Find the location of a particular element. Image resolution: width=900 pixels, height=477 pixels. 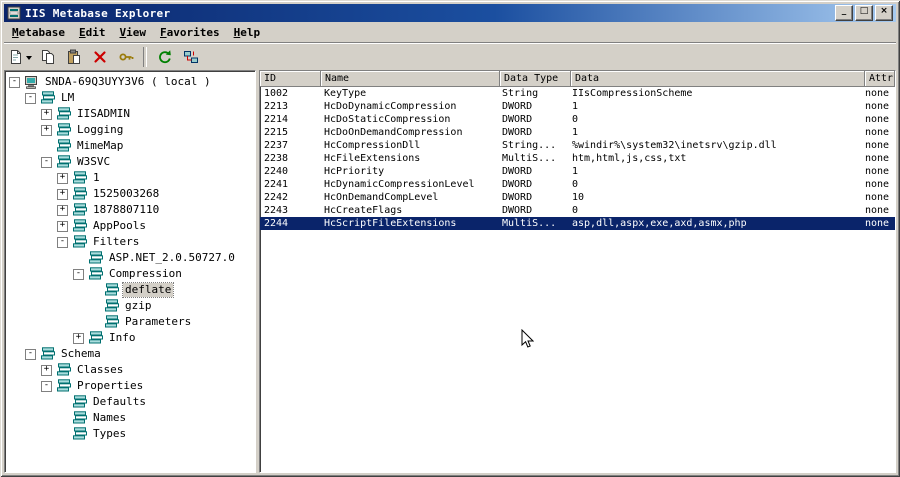

tree-node-label: W3SVC is located at coordinates (93, 162).